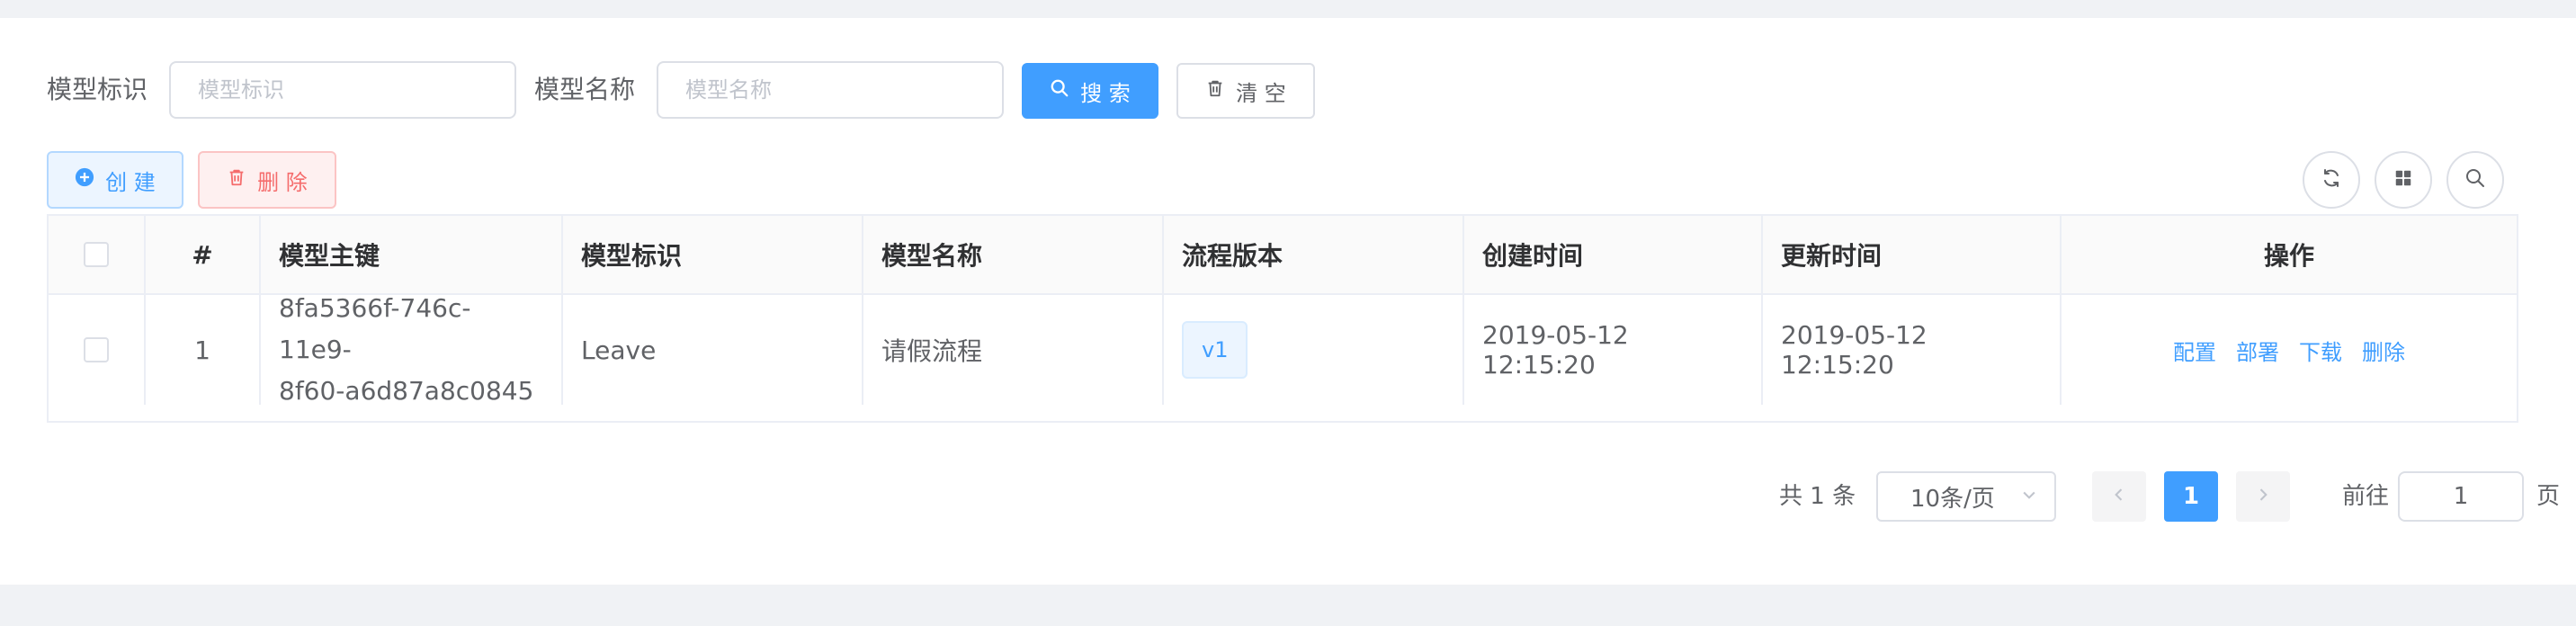  I want to click on row-model-id-line2: 8f60-a6d87a8c0845, so click(406, 391).